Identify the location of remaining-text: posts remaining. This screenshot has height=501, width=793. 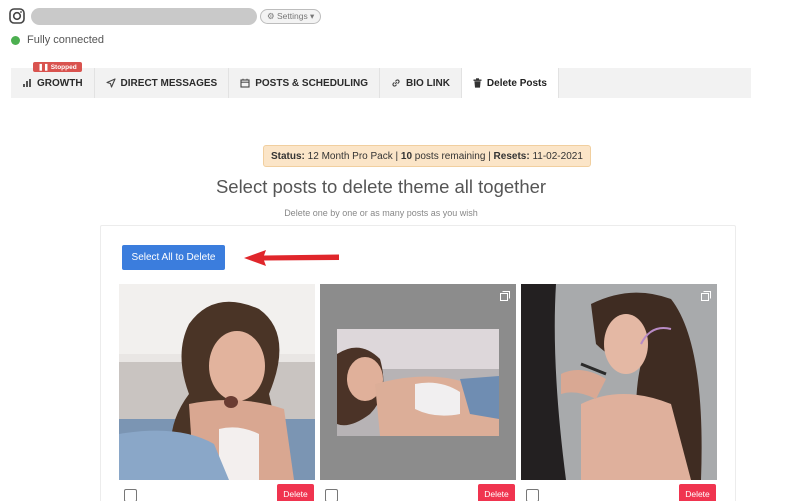
(449, 156).